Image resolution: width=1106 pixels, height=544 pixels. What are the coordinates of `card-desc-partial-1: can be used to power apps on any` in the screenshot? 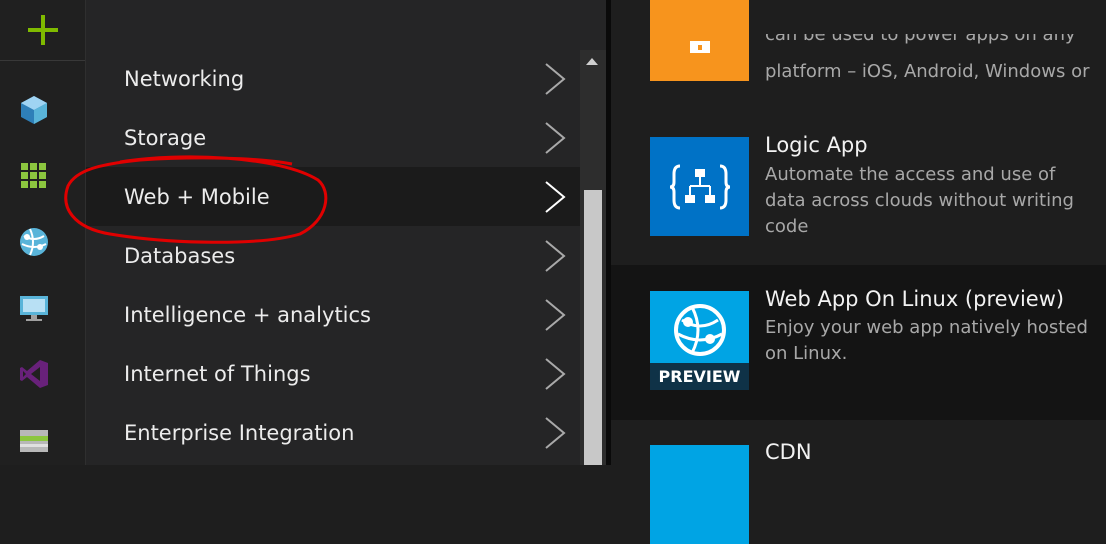 It's located at (920, 39).